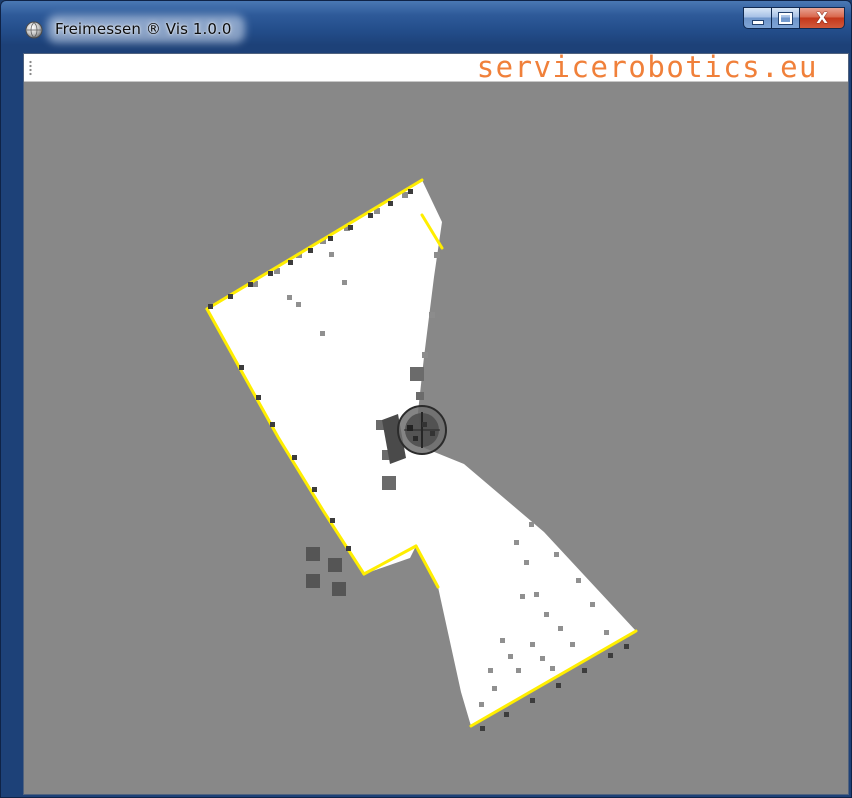  What do you see at coordinates (34, 30) in the screenshot?
I see `globe-icon` at bounding box center [34, 30].